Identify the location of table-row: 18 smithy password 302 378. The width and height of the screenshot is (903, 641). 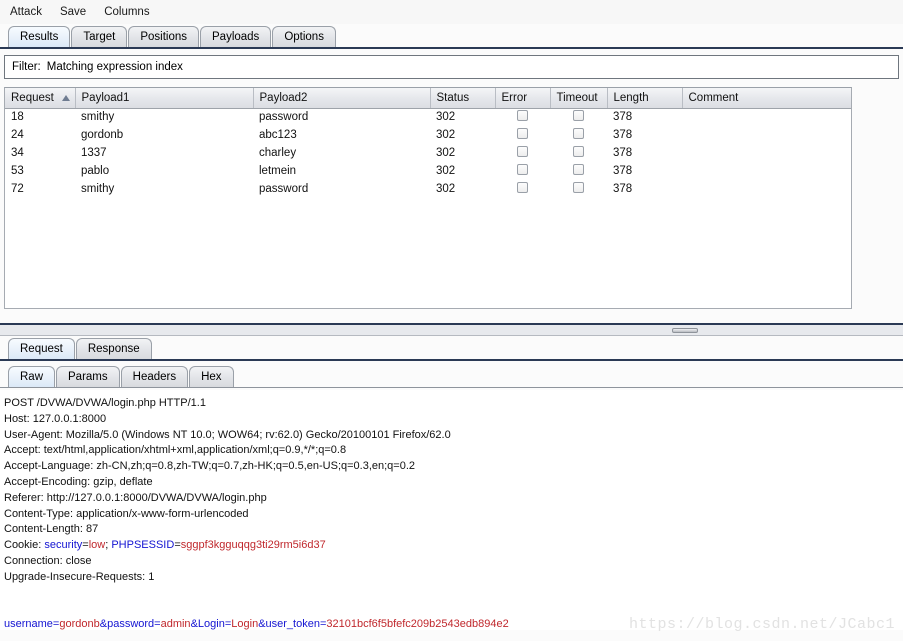
(428, 117).